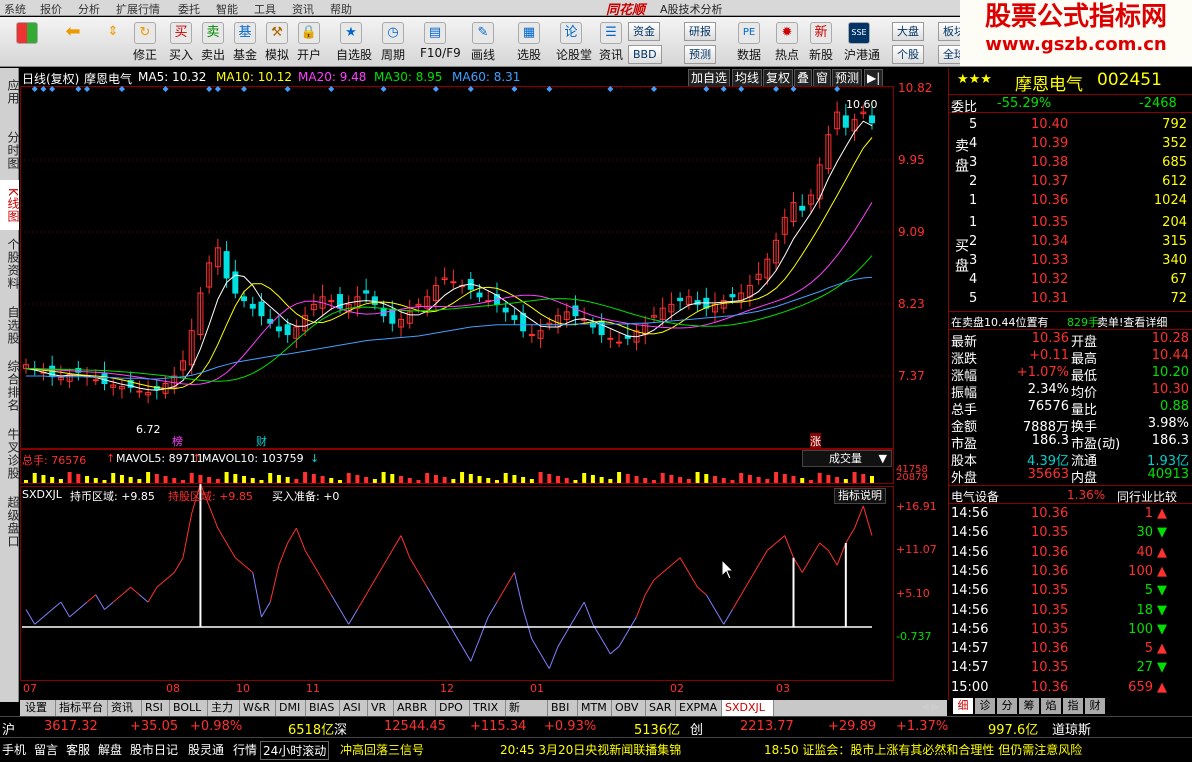 This screenshot has width=1192, height=762. What do you see at coordinates (975, 496) in the screenshot?
I see `sector-name: 电气设备` at bounding box center [975, 496].